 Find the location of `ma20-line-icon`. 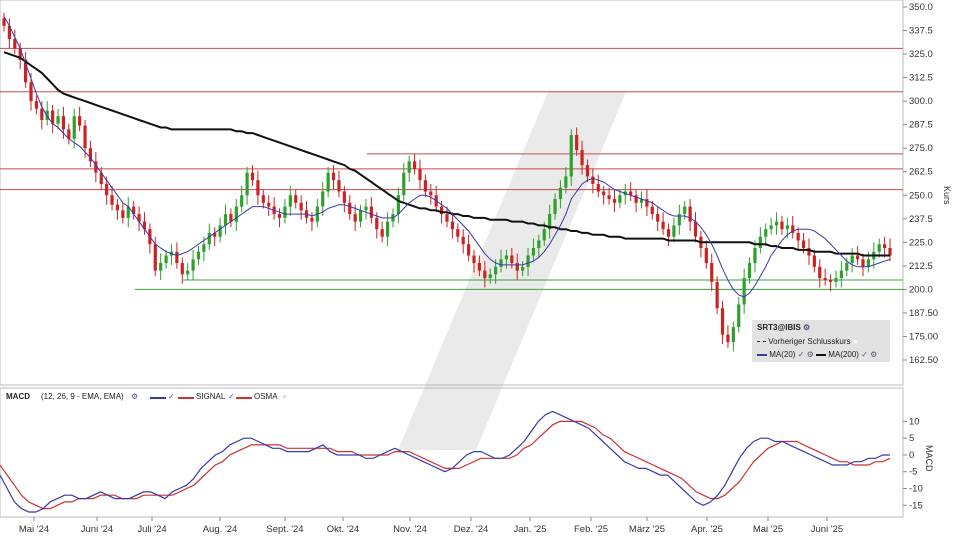

ma20-line-icon is located at coordinates (762, 354).